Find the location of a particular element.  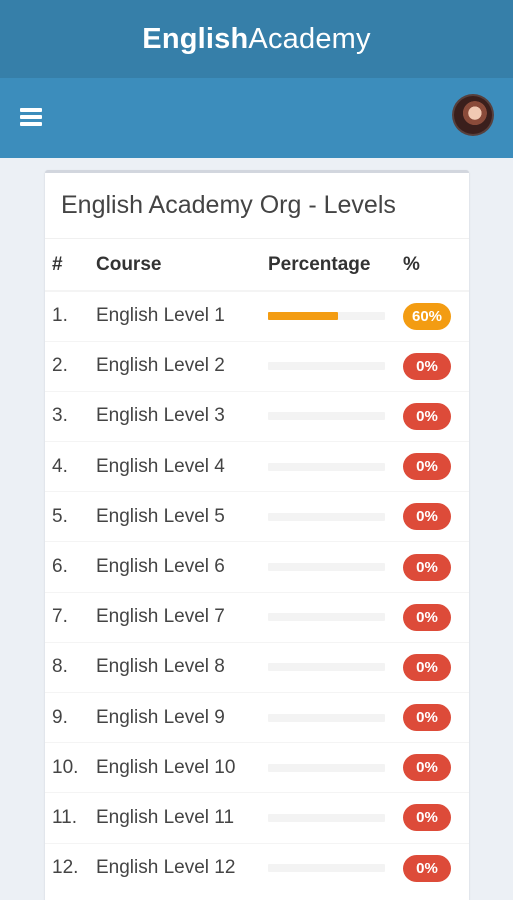

table-row: 12. English Level 12 0% is located at coordinates (257, 868).